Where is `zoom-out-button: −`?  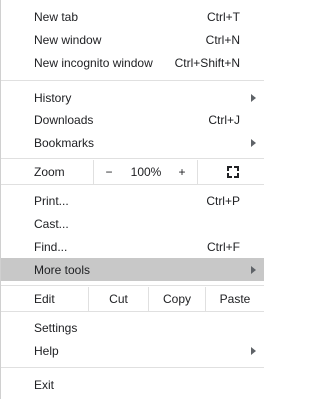
zoom-out-button: − is located at coordinates (109, 172).